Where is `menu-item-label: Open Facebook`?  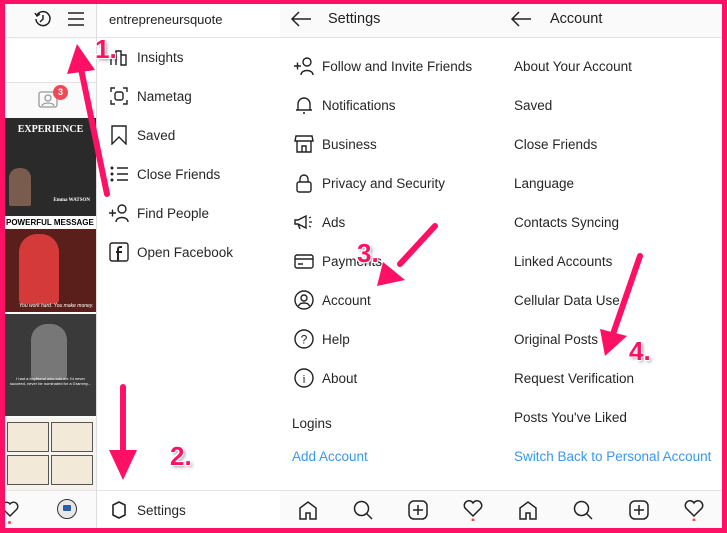 menu-item-label: Open Facebook is located at coordinates (185, 252).